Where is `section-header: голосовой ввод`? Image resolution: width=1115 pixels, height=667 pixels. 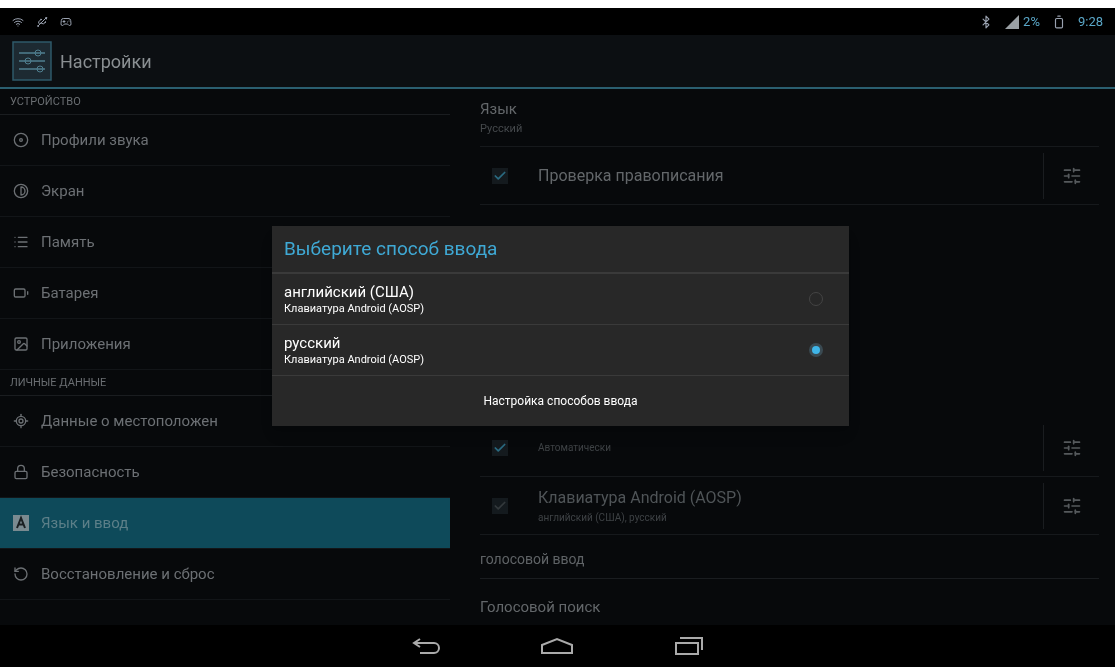
section-header: голосовой ввод is located at coordinates (789, 557).